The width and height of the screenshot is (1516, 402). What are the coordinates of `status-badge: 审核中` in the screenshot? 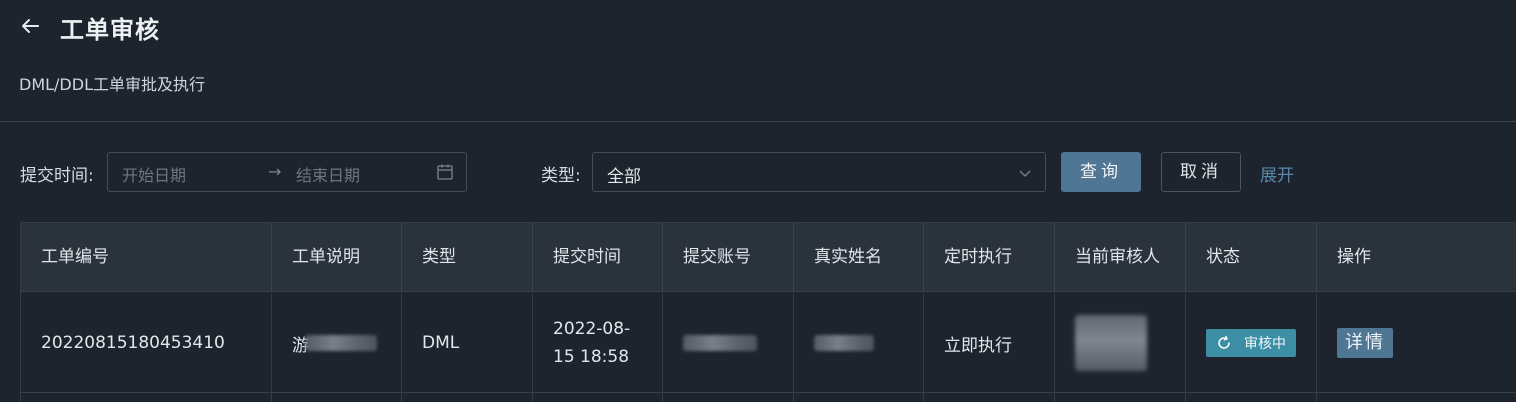 It's located at (1251, 343).